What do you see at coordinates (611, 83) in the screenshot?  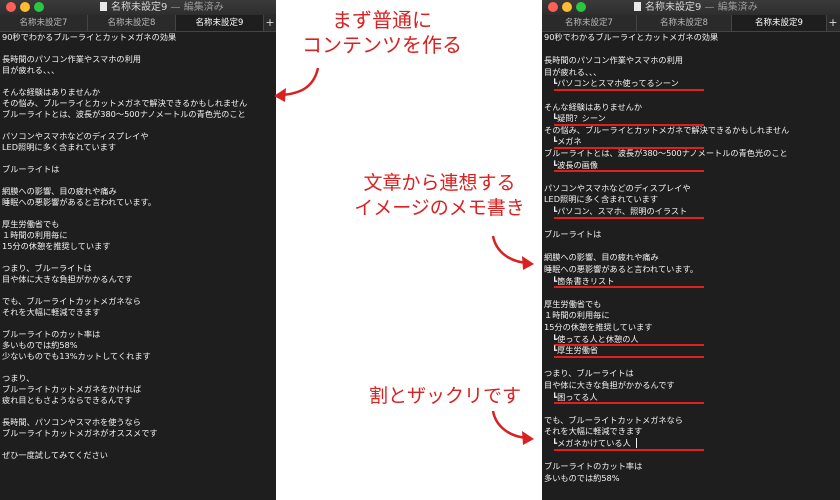 I see `memo-line: ┗パソコンとスマホ使ってるシーン` at bounding box center [611, 83].